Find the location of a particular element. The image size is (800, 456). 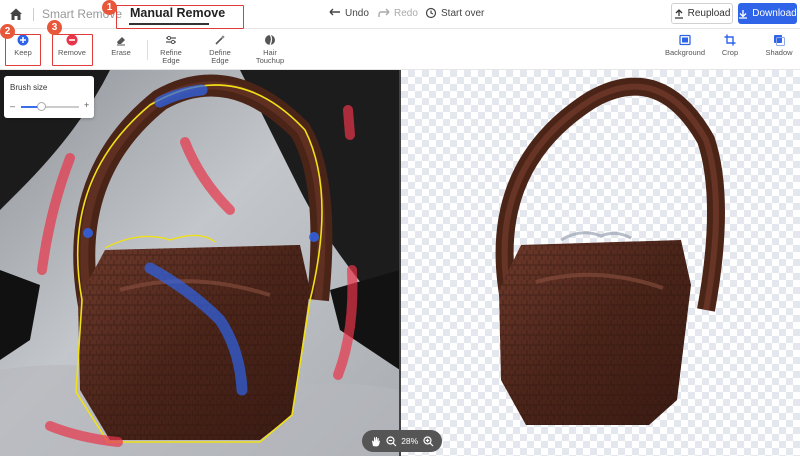

brush-decrease-button: – is located at coordinates (12, 106).